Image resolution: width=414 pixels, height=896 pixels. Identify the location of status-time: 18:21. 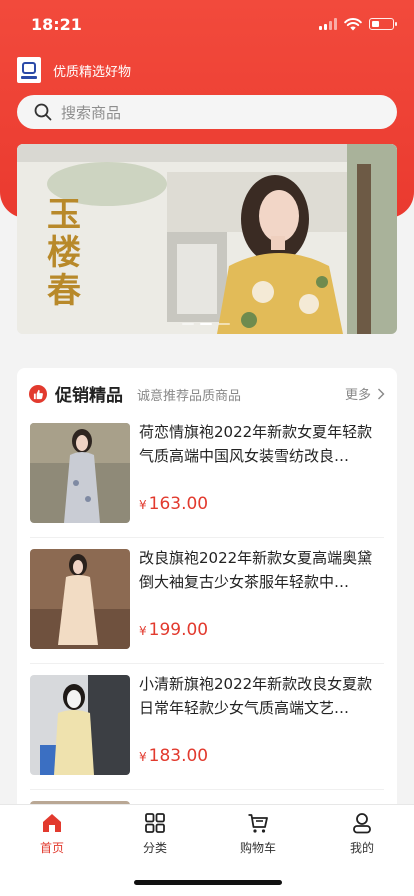
(56, 24).